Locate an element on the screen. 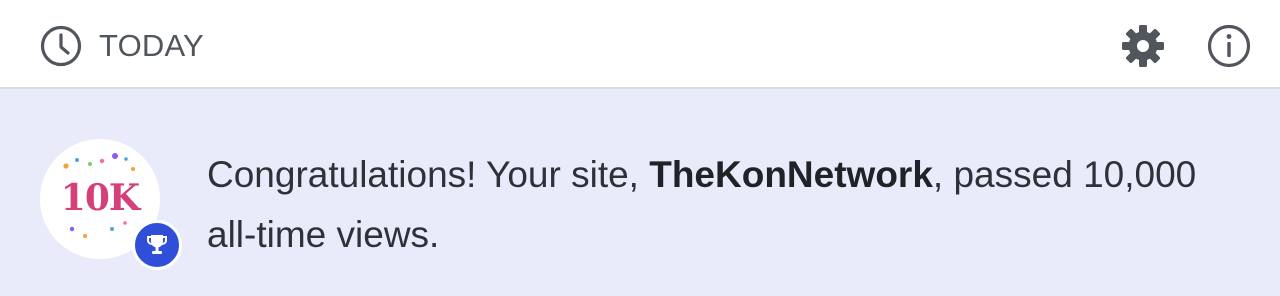  milestone-badge-text: 10K is located at coordinates (100, 198).